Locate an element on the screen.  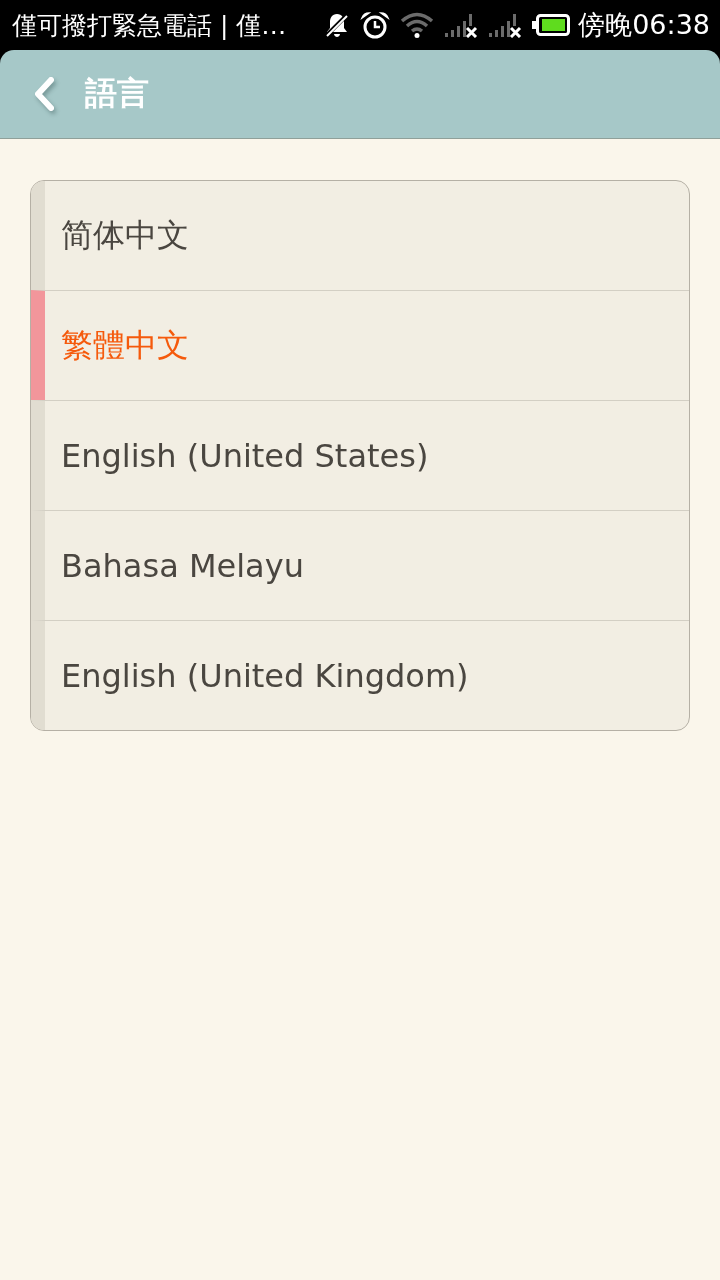
bell-off-icon is located at coordinates (337, 25).